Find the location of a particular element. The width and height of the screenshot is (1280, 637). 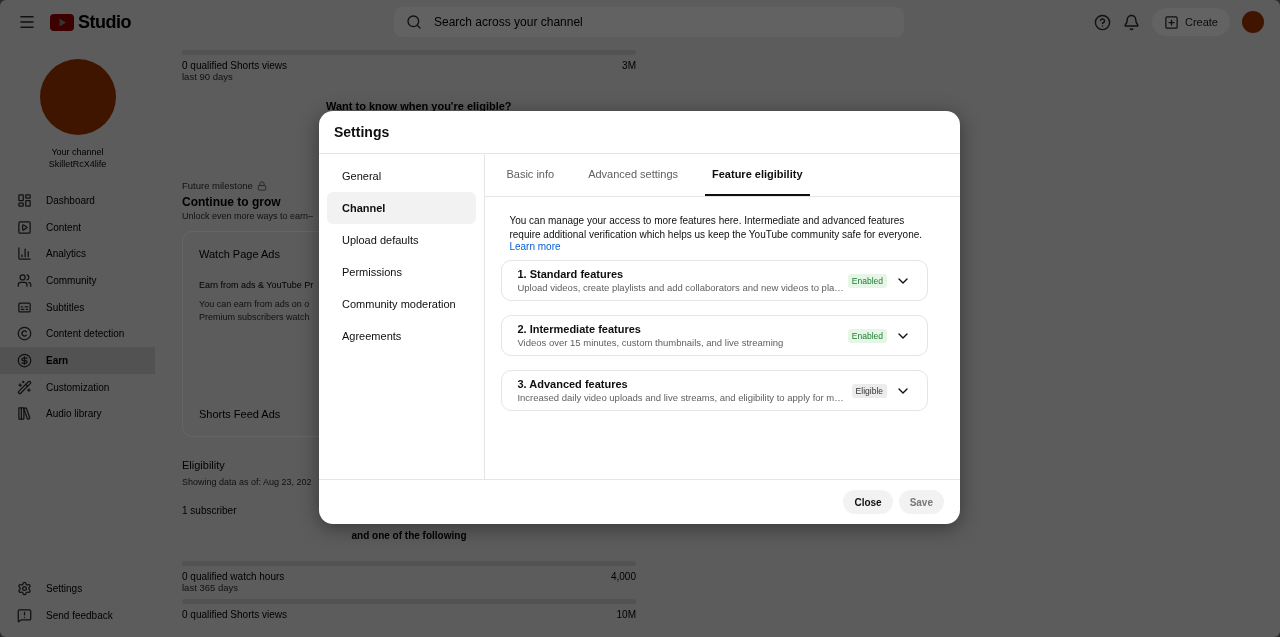

settings-icon is located at coordinates (24, 589).